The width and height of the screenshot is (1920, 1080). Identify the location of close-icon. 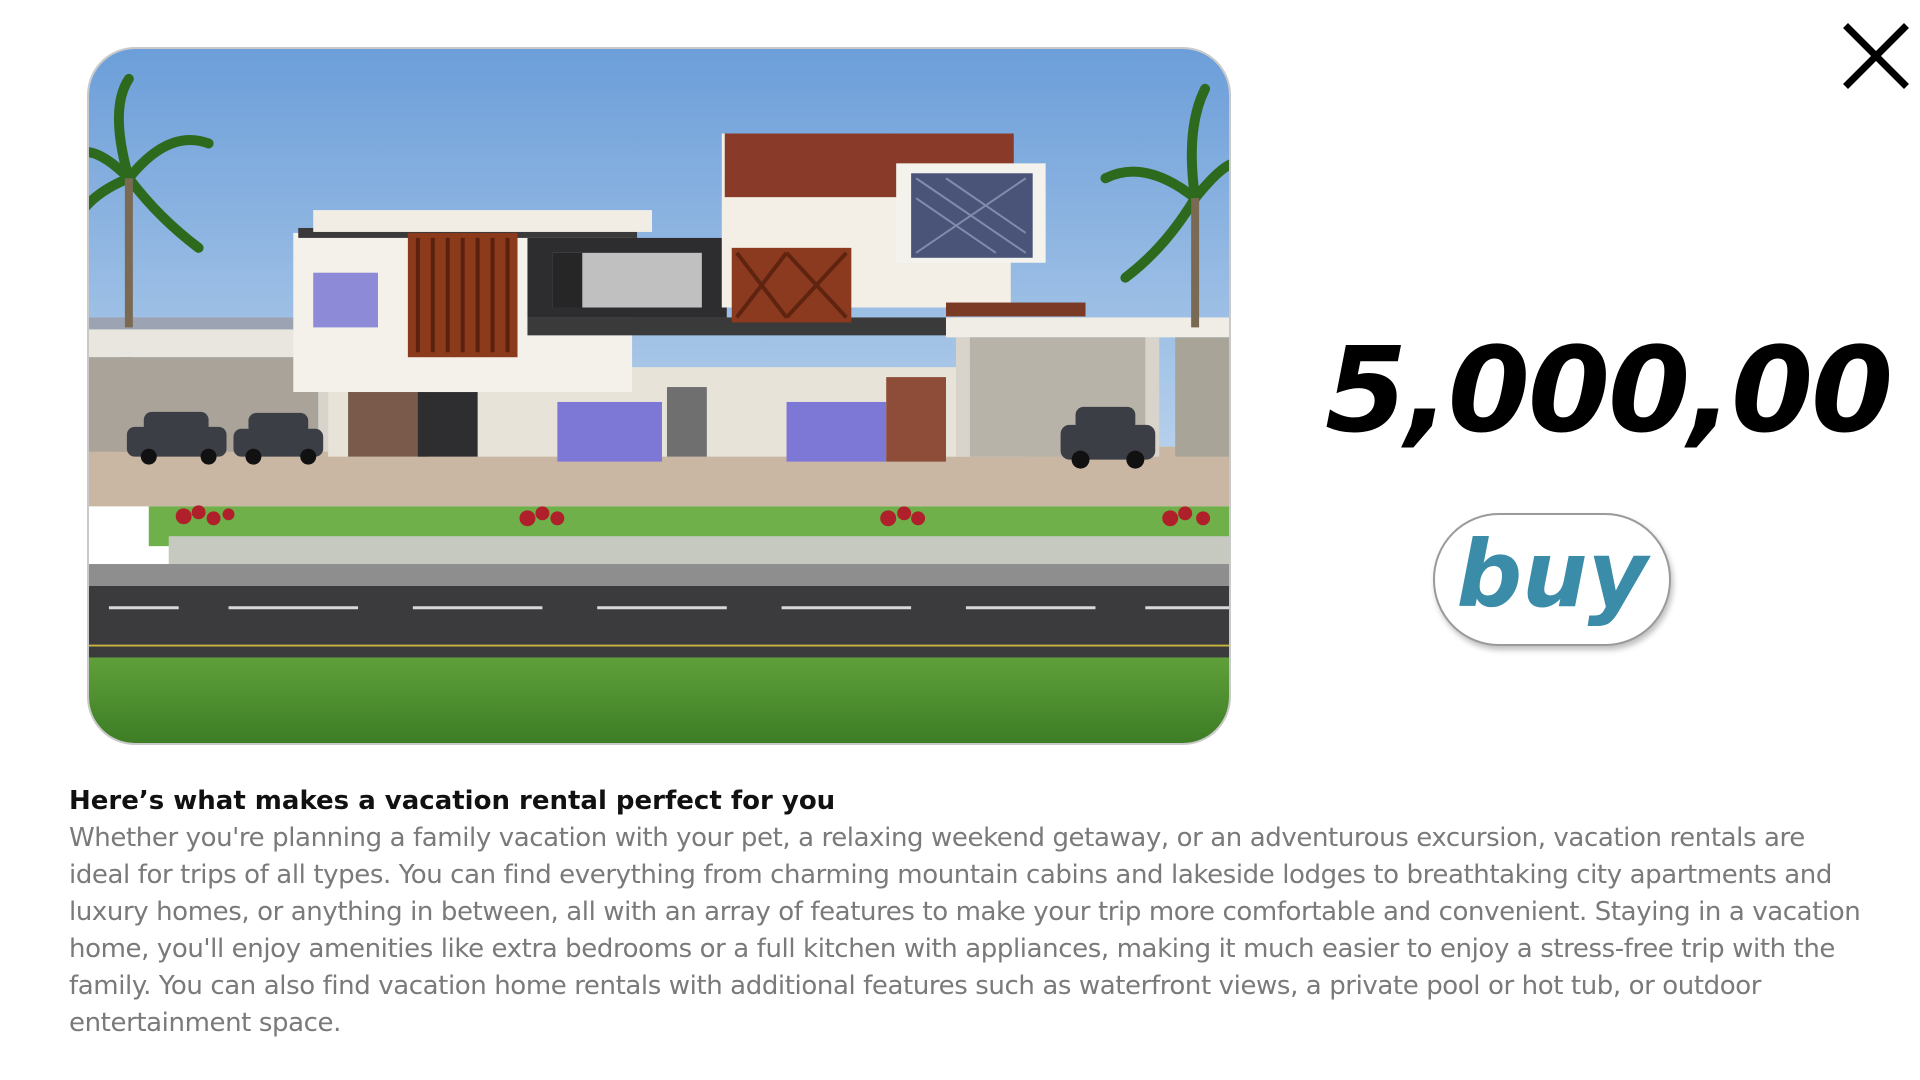
(1876, 56).